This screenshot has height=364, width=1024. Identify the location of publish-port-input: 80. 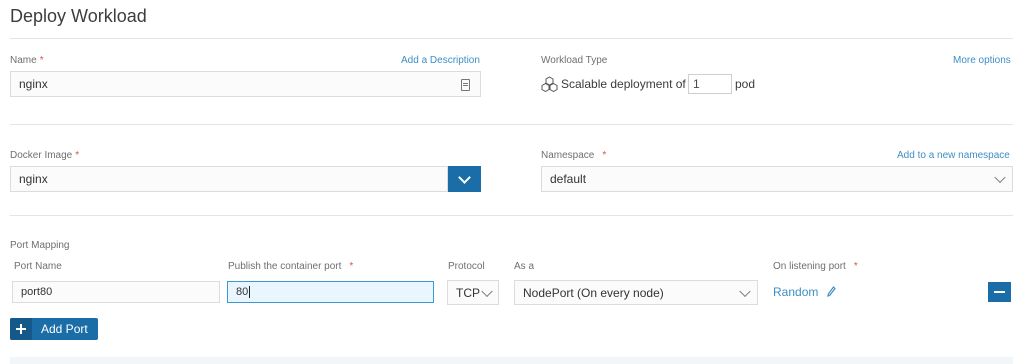
(330, 292).